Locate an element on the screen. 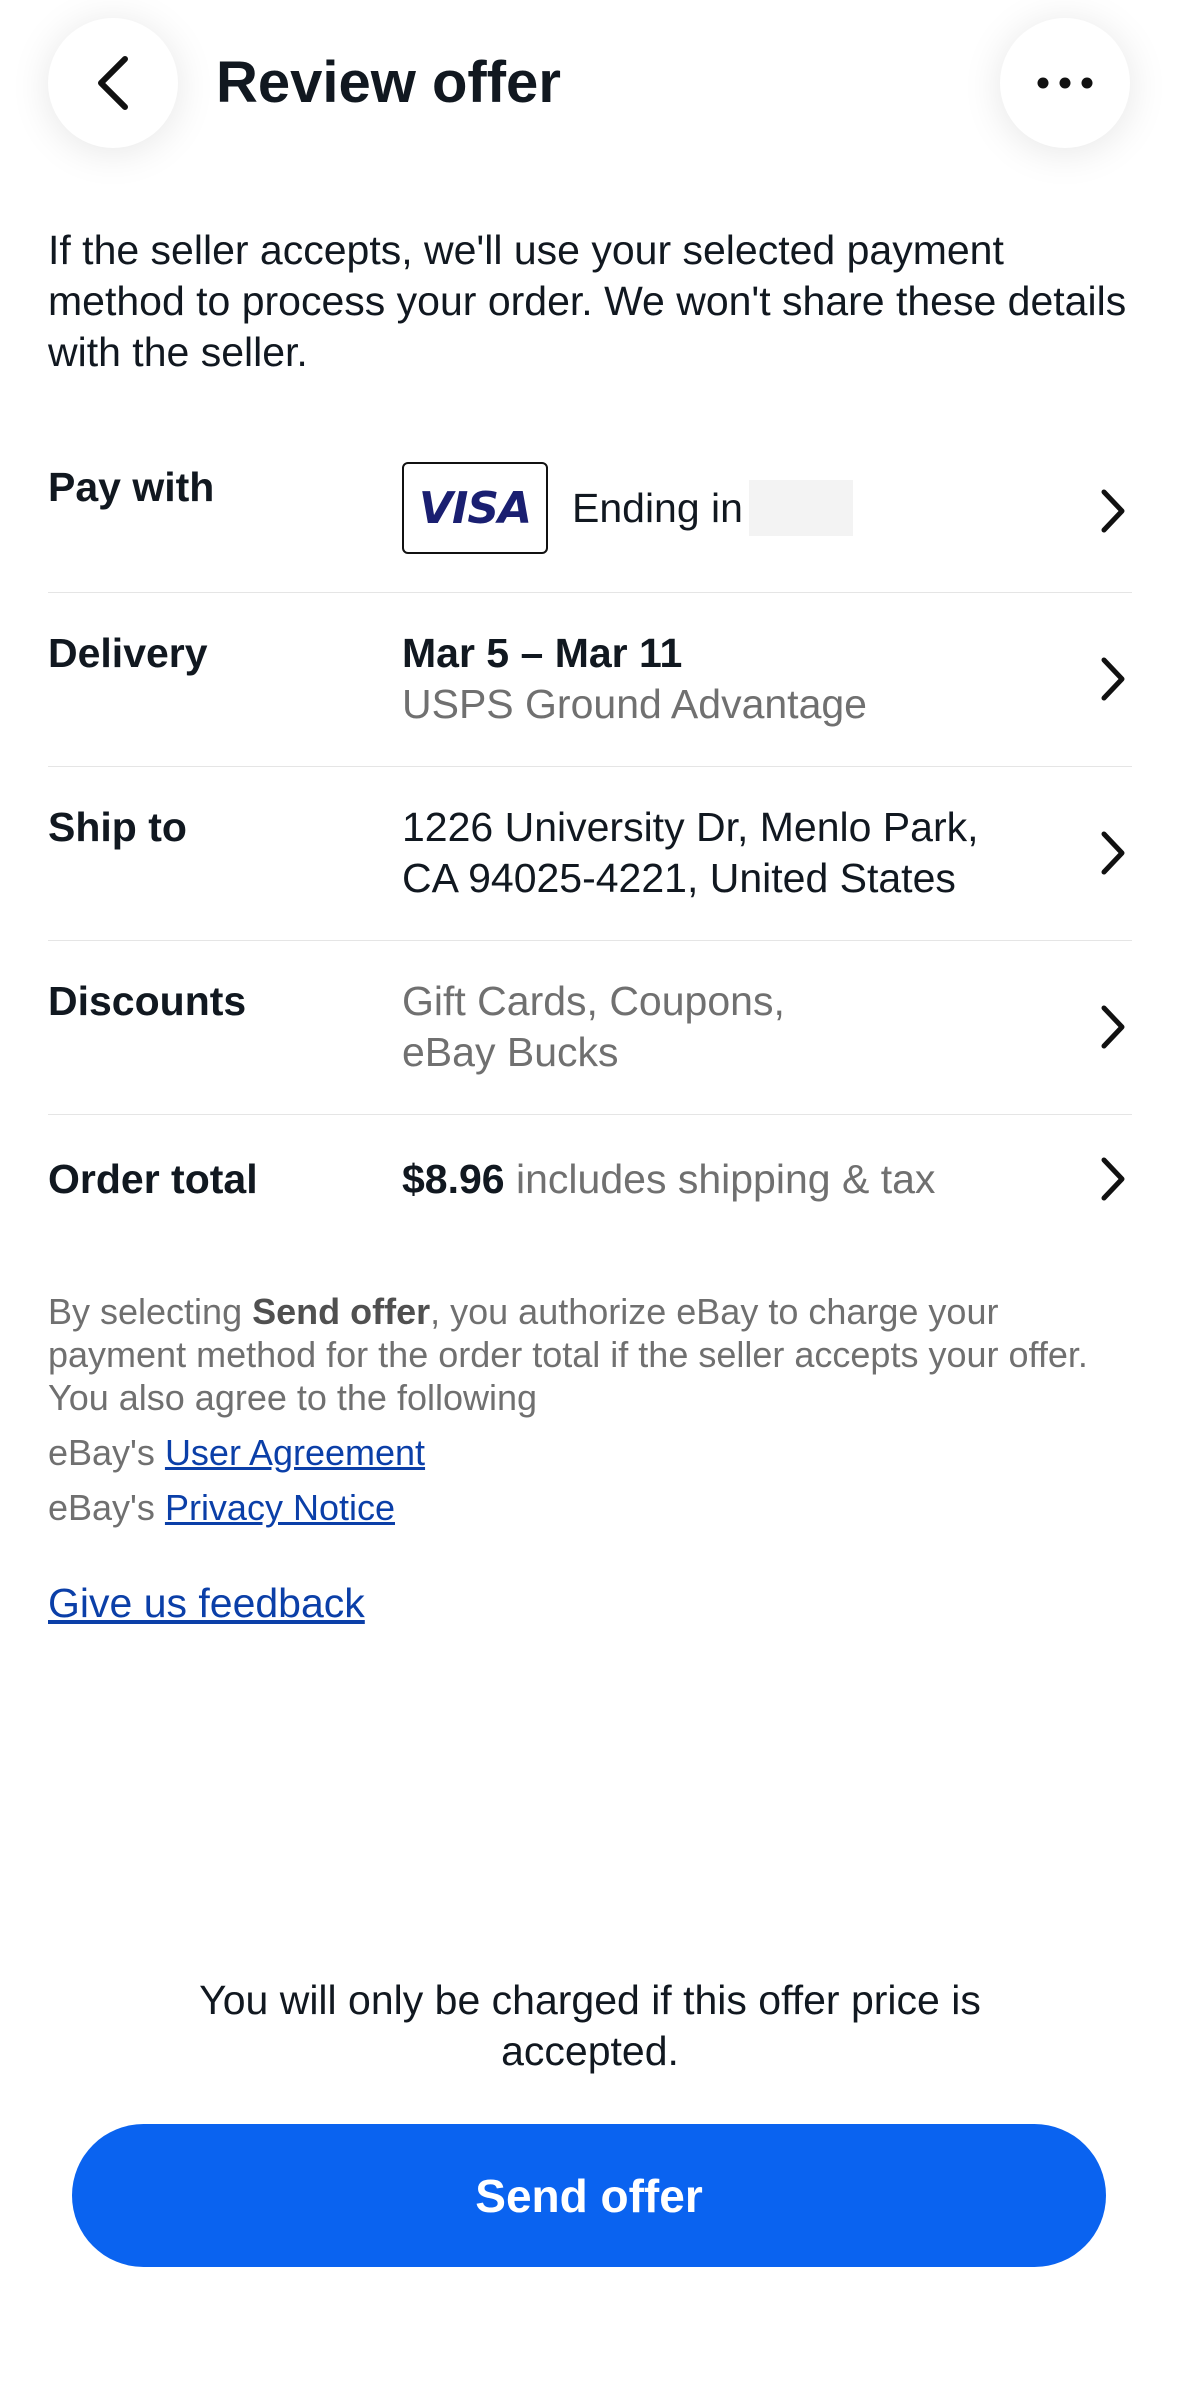 The image size is (1179, 2396). address-line-2: CA 94025-4221, United States is located at coordinates (679, 878).